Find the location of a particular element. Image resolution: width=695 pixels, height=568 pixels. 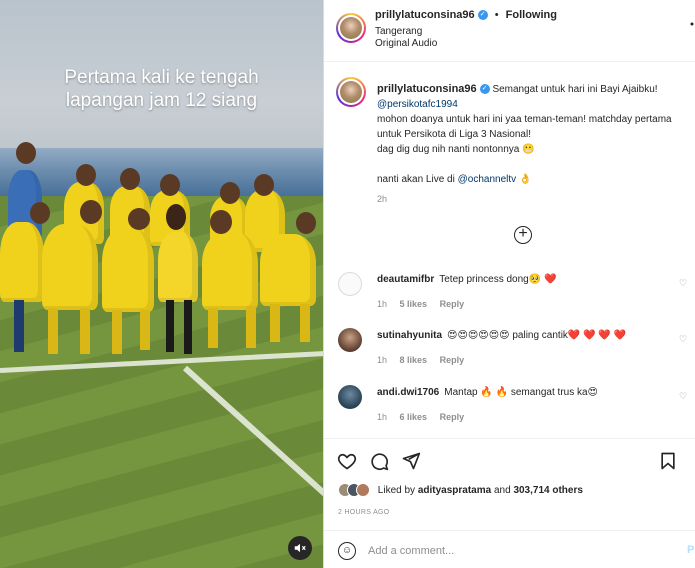

comment-likes: 8 likes is located at coordinates (414, 360).